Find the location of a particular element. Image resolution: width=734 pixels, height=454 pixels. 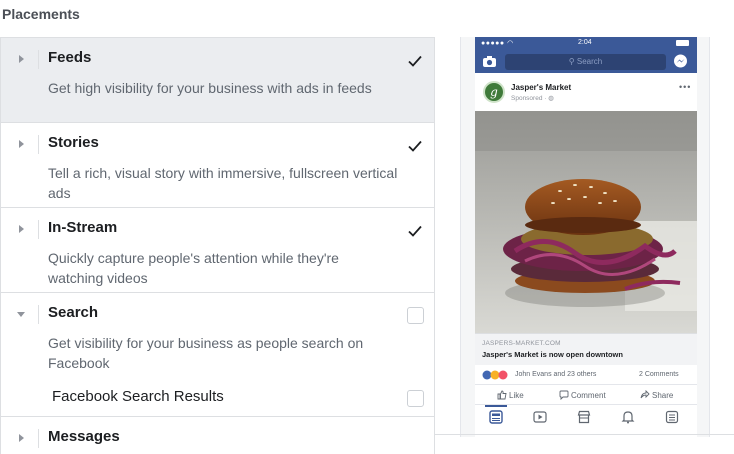

caret-down-icon is located at coordinates (21, 314).